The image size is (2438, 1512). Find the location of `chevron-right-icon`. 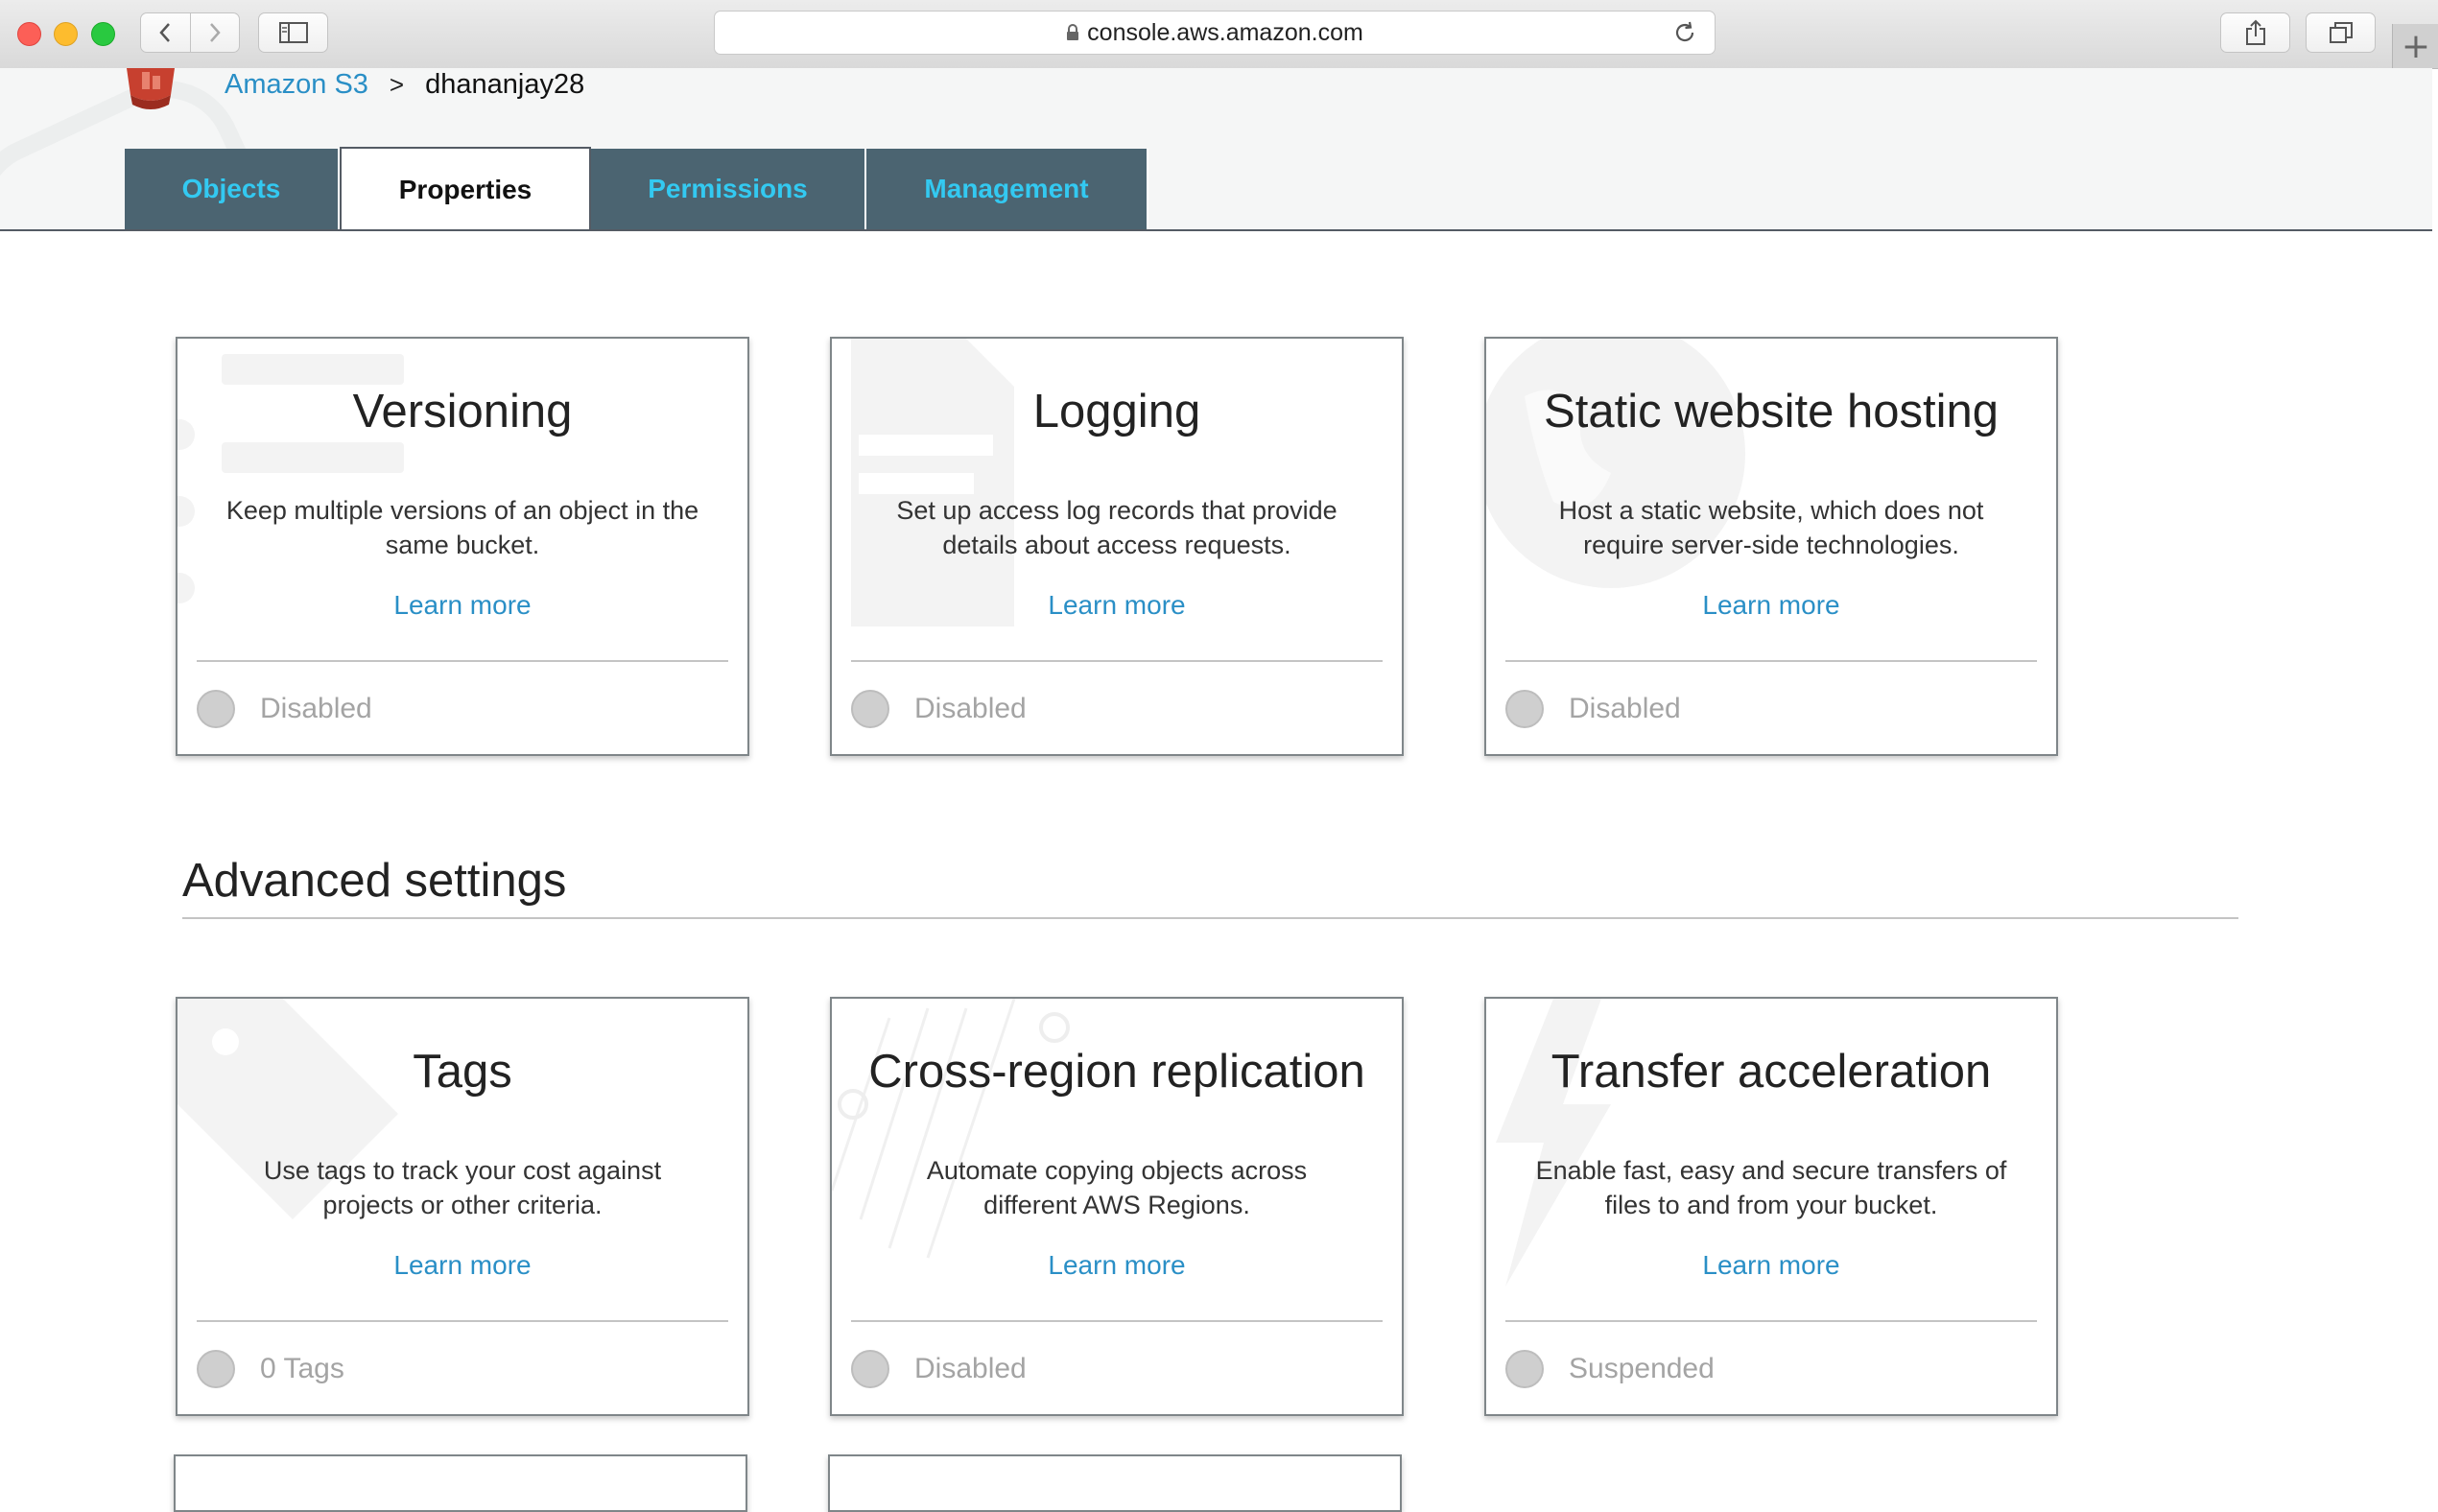

chevron-right-icon is located at coordinates (215, 32).